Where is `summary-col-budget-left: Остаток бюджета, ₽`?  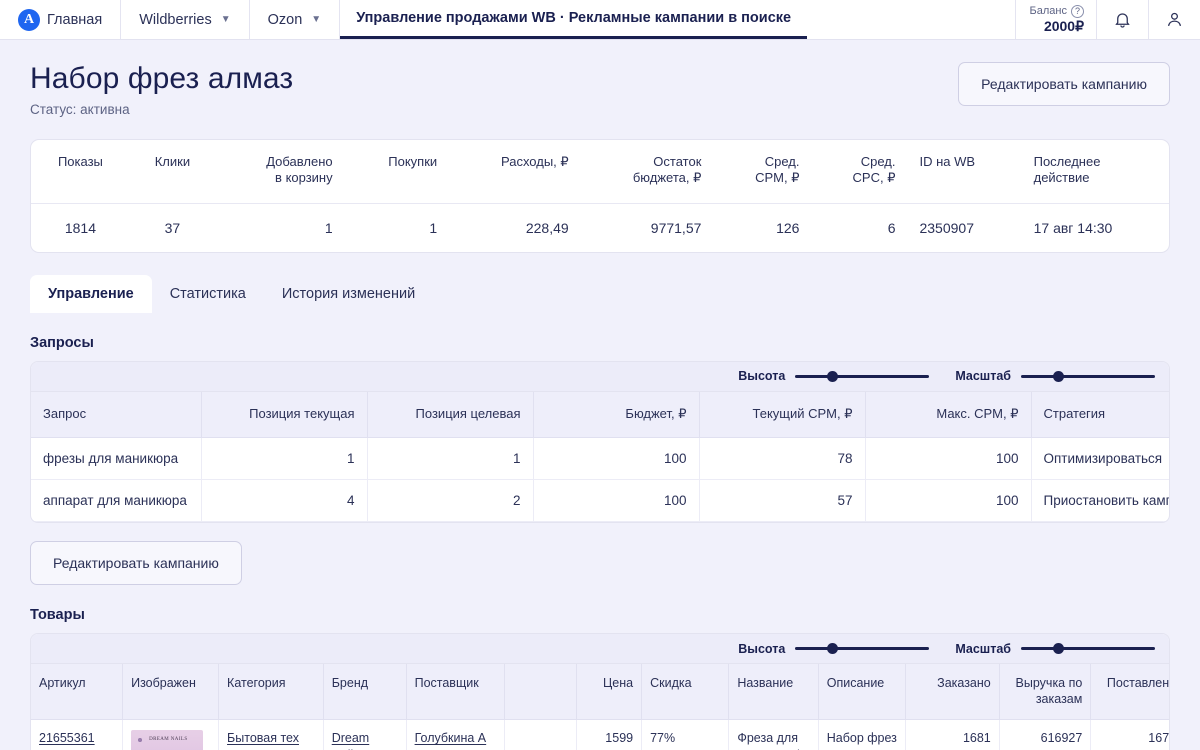 summary-col-budget-left: Остаток бюджета, ₽ is located at coordinates (647, 172).